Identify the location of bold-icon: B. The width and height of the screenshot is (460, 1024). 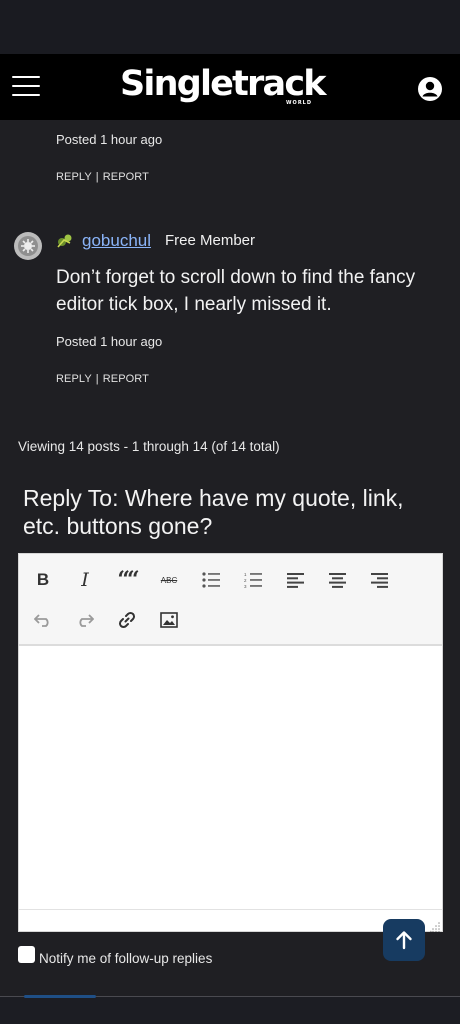
(43, 580).